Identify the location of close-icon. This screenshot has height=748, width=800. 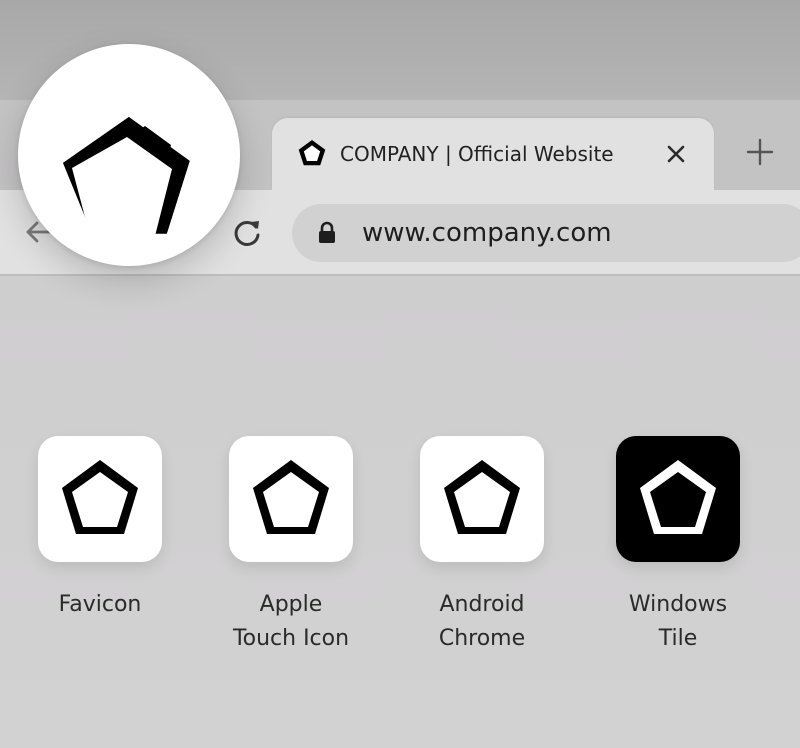
(676, 154).